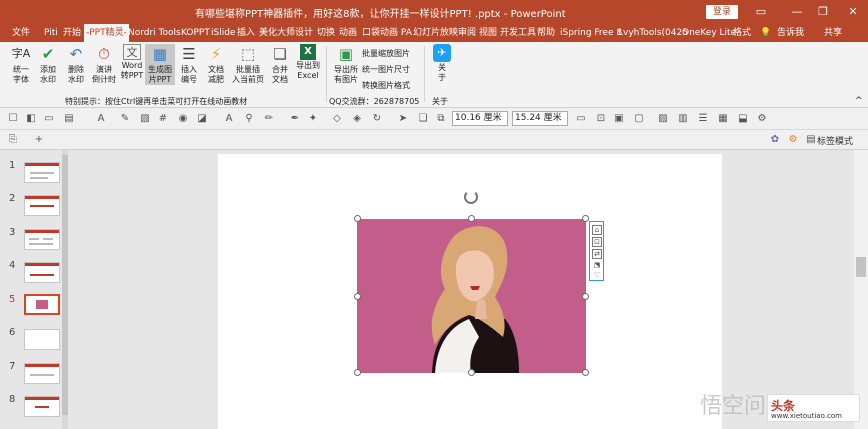 Image resolution: width=868 pixels, height=429 pixels. What do you see at coordinates (195, 33) in the screenshot?
I see `tab-koppt: KOPPT` at bounding box center [195, 33].